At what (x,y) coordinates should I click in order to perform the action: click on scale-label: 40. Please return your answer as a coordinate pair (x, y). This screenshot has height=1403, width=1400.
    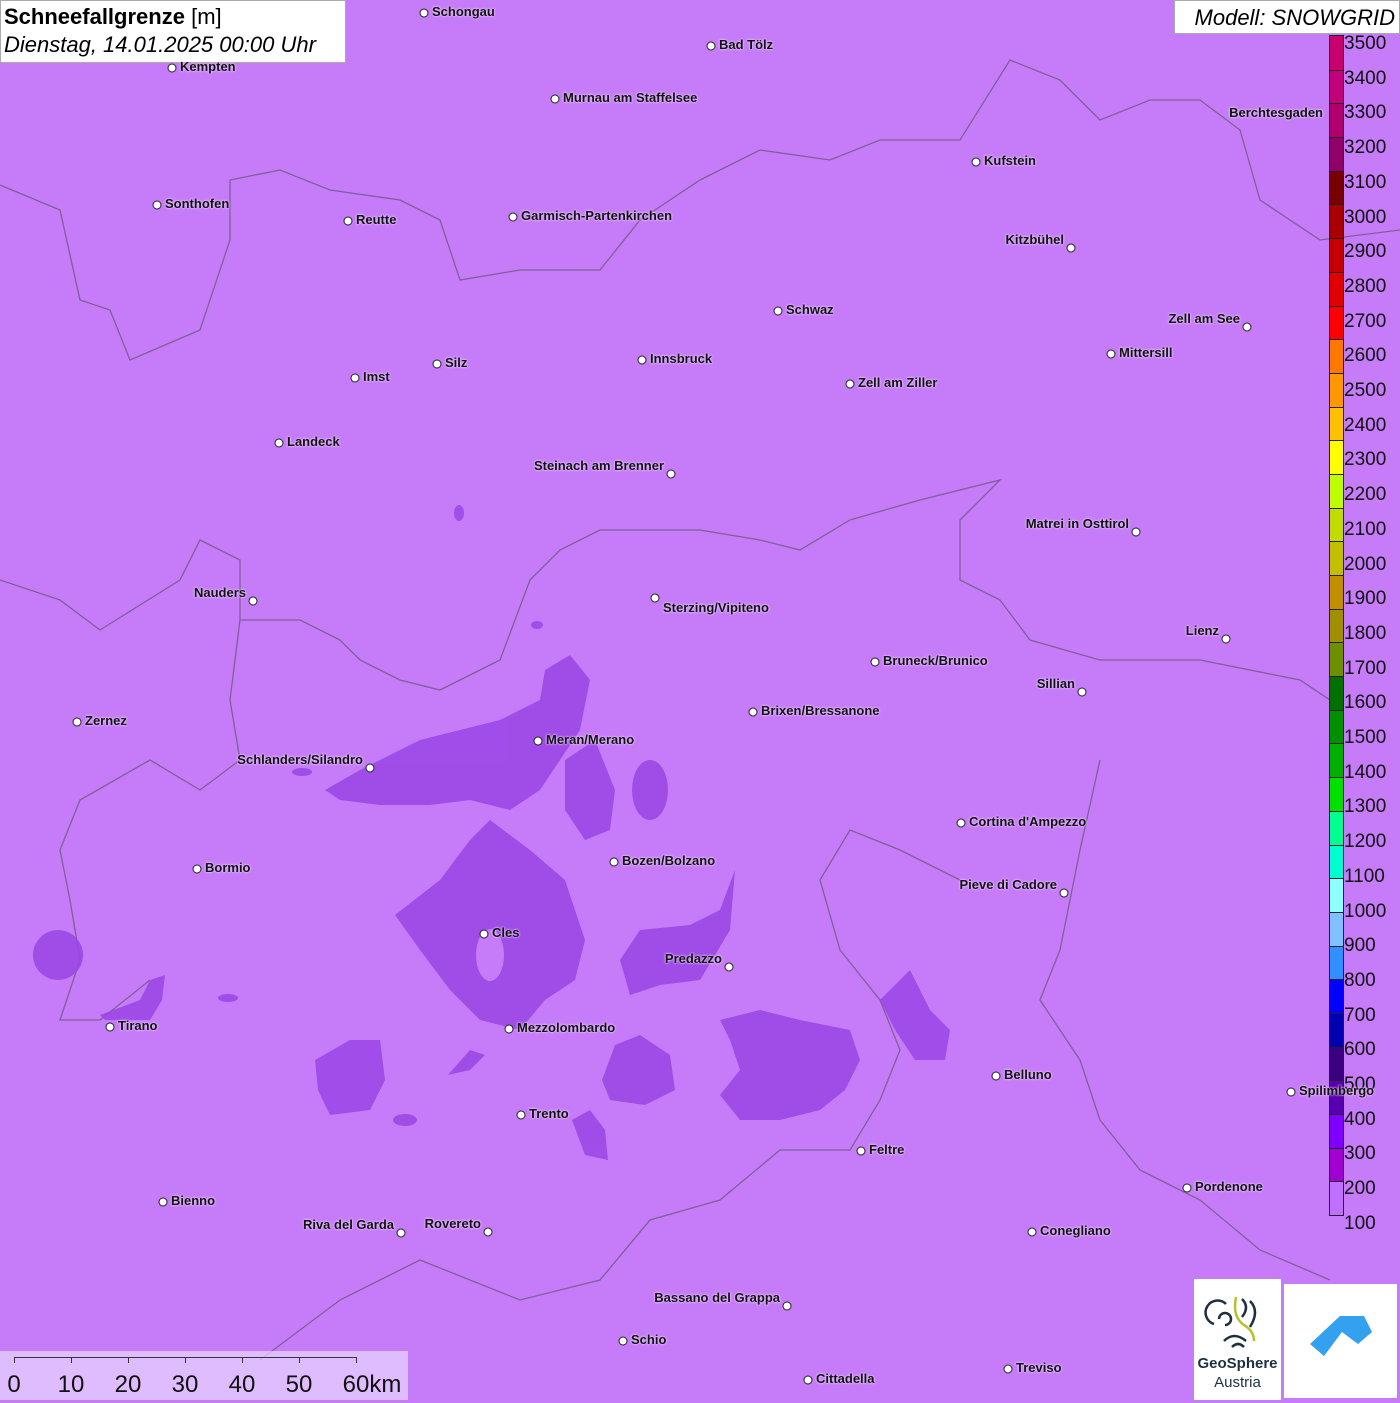
    Looking at the image, I should click on (242, 1384).